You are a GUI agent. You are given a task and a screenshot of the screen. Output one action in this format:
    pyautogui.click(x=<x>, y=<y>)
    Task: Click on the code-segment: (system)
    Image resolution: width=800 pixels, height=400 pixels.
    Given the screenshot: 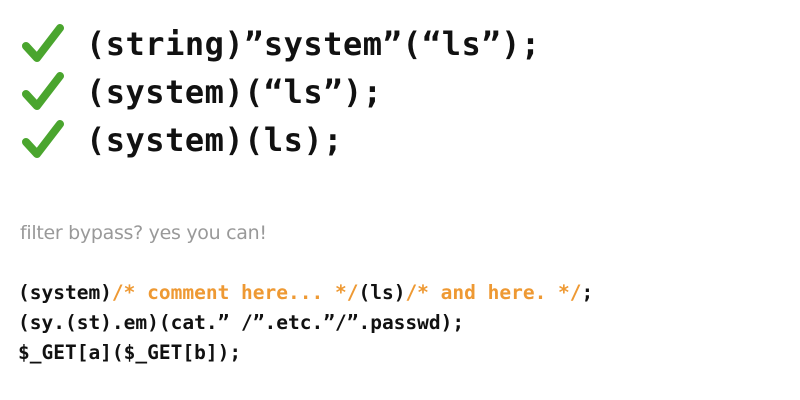 What is the action you would take?
    pyautogui.click(x=65, y=292)
    